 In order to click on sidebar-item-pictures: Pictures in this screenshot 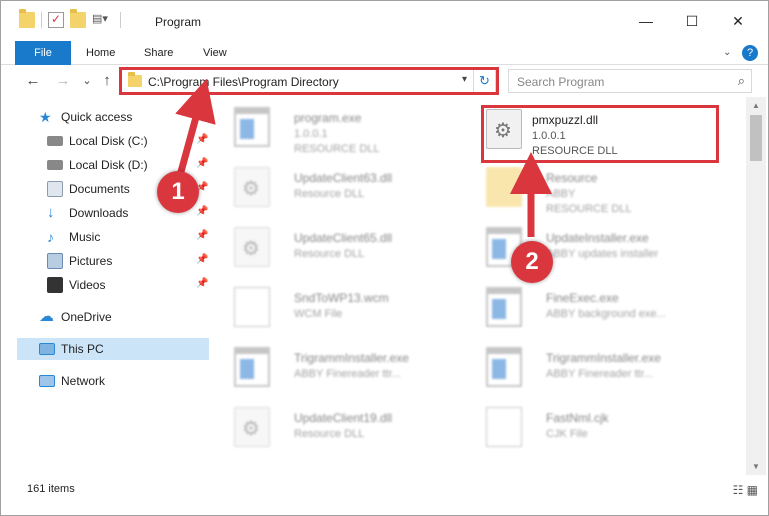, I will do `click(79, 261)`.